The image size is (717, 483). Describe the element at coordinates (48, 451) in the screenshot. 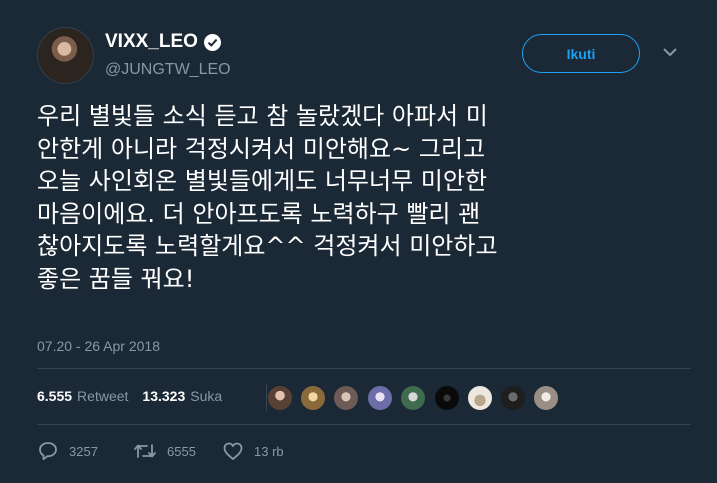

I see `reply-icon` at that location.